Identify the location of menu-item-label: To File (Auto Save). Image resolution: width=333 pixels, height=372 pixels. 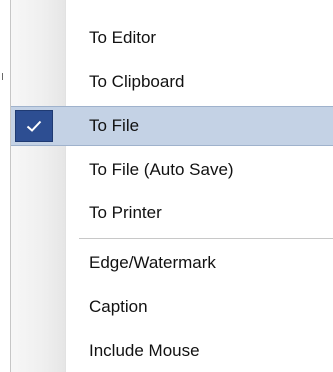
(161, 169).